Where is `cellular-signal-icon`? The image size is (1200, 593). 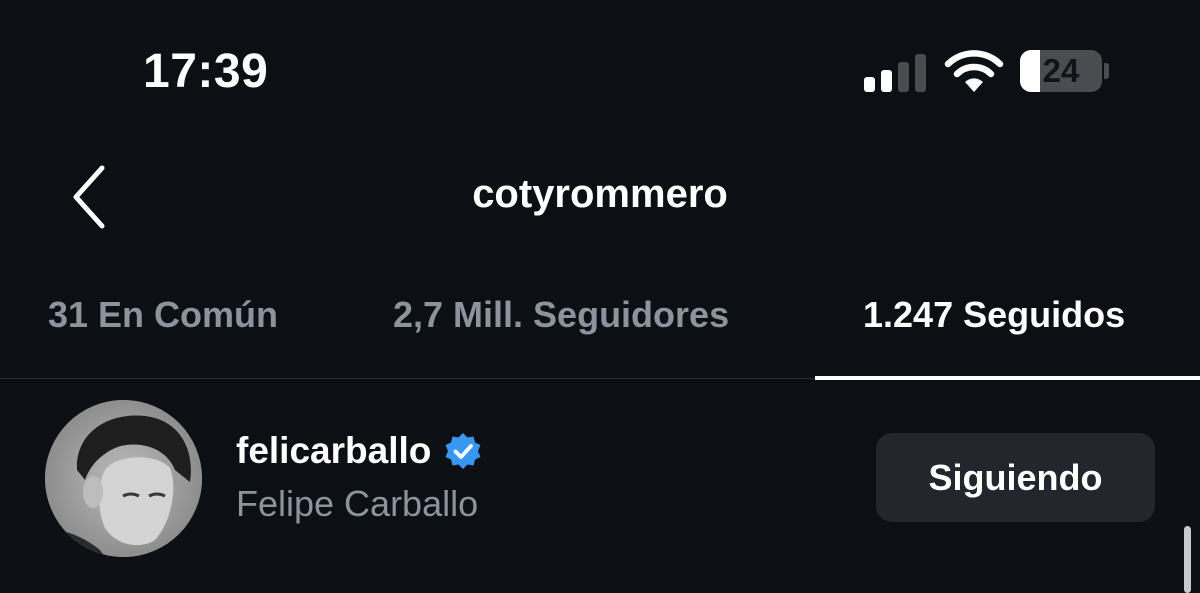 cellular-signal-icon is located at coordinates (896, 73).